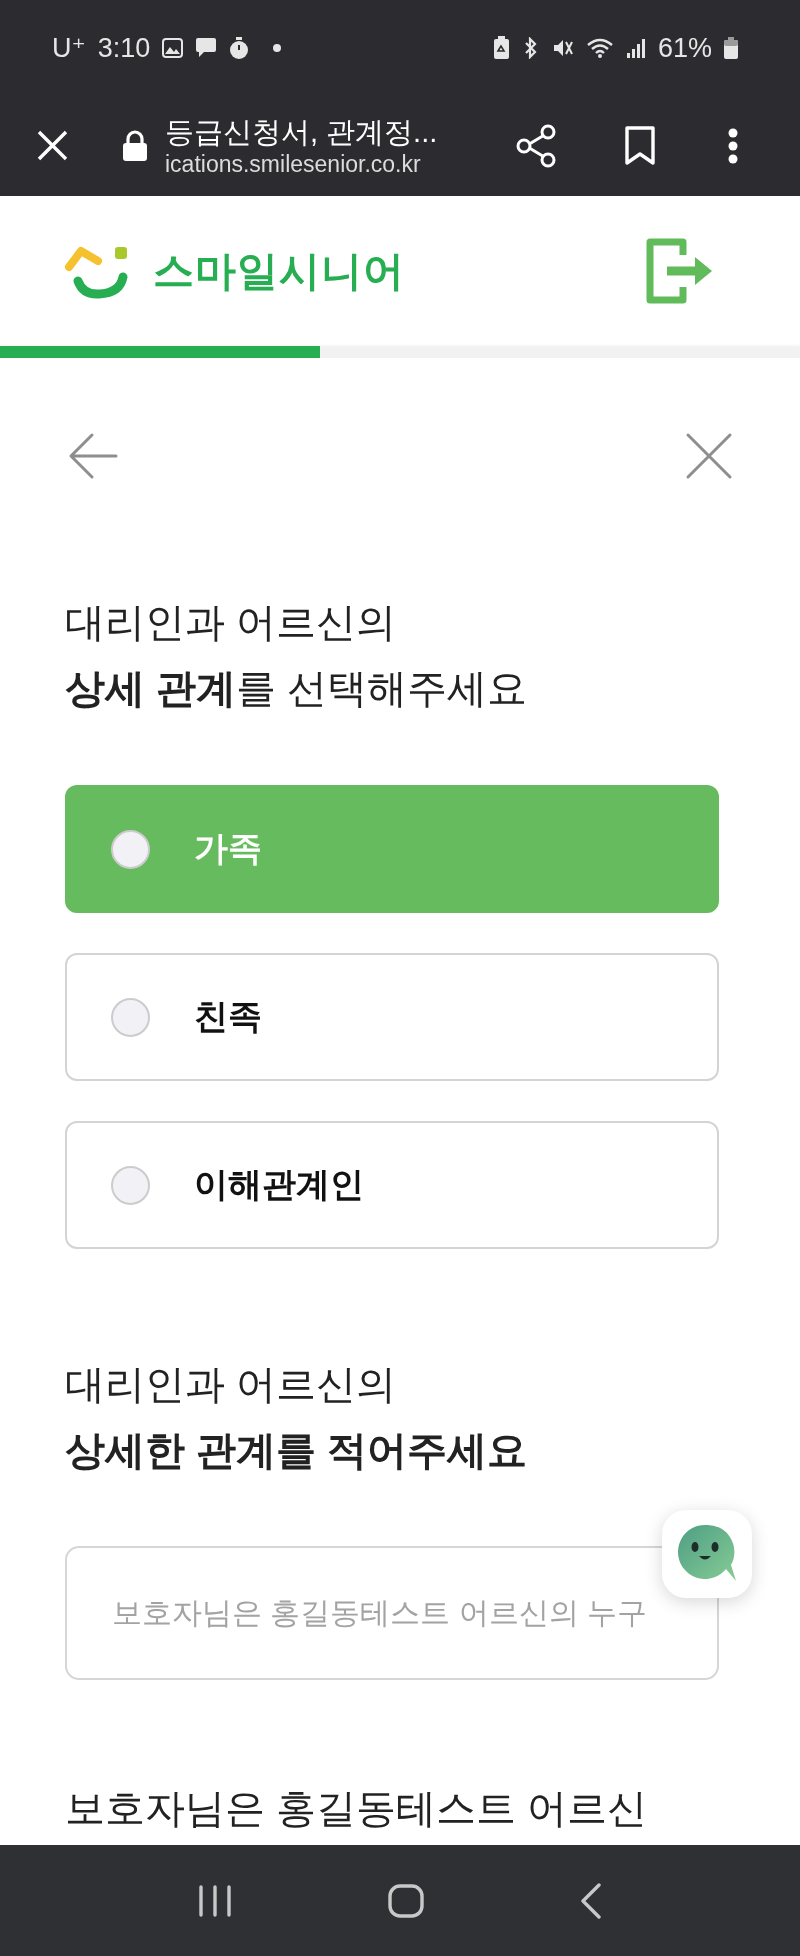  Describe the element at coordinates (69, 47) in the screenshot. I see `carrier-text: U⁺` at that location.